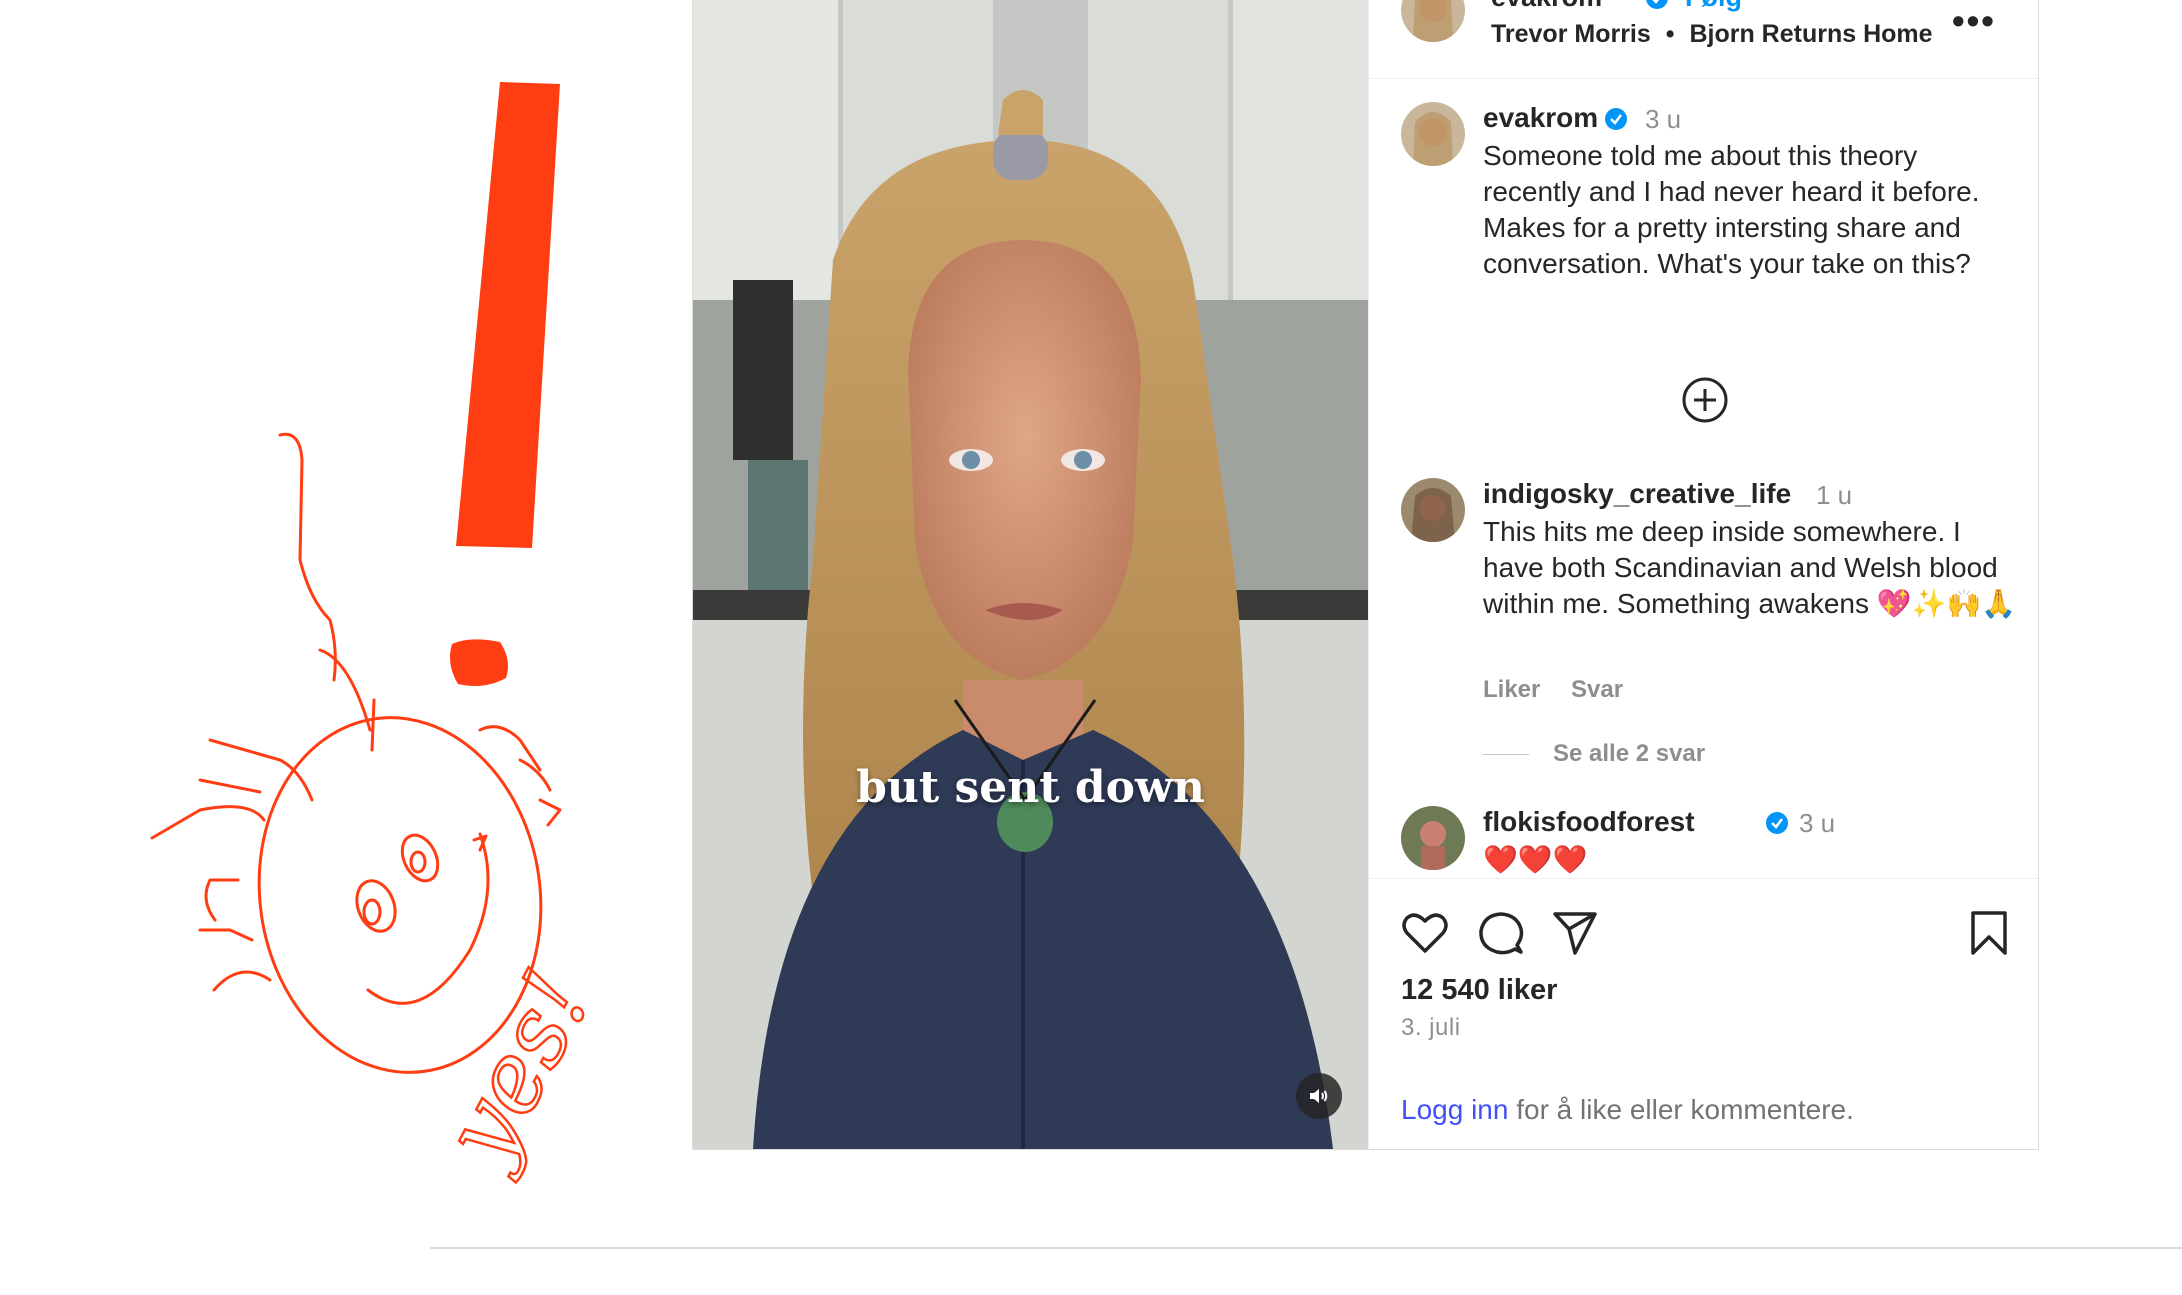 This screenshot has height=1295, width=2182. I want to click on audio-attribution: Trevor Morris • Bjorn Returns Home, so click(1712, 34).